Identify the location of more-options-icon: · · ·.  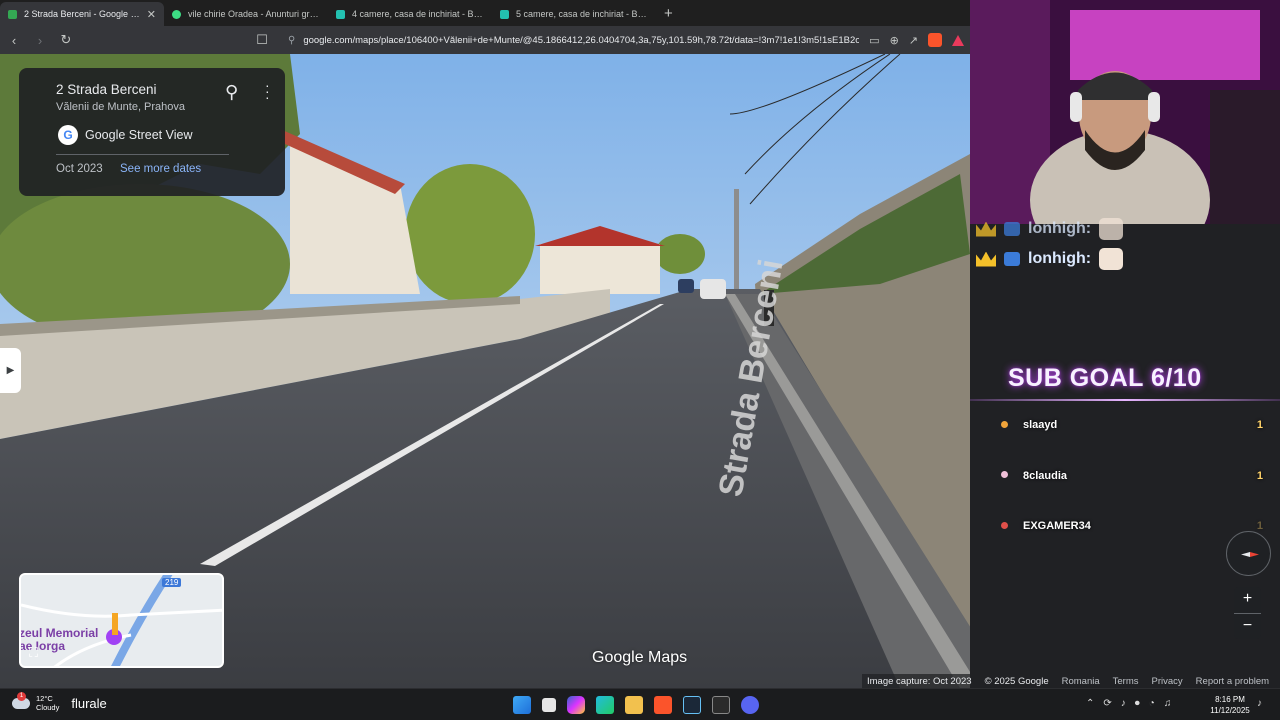
(267, 91).